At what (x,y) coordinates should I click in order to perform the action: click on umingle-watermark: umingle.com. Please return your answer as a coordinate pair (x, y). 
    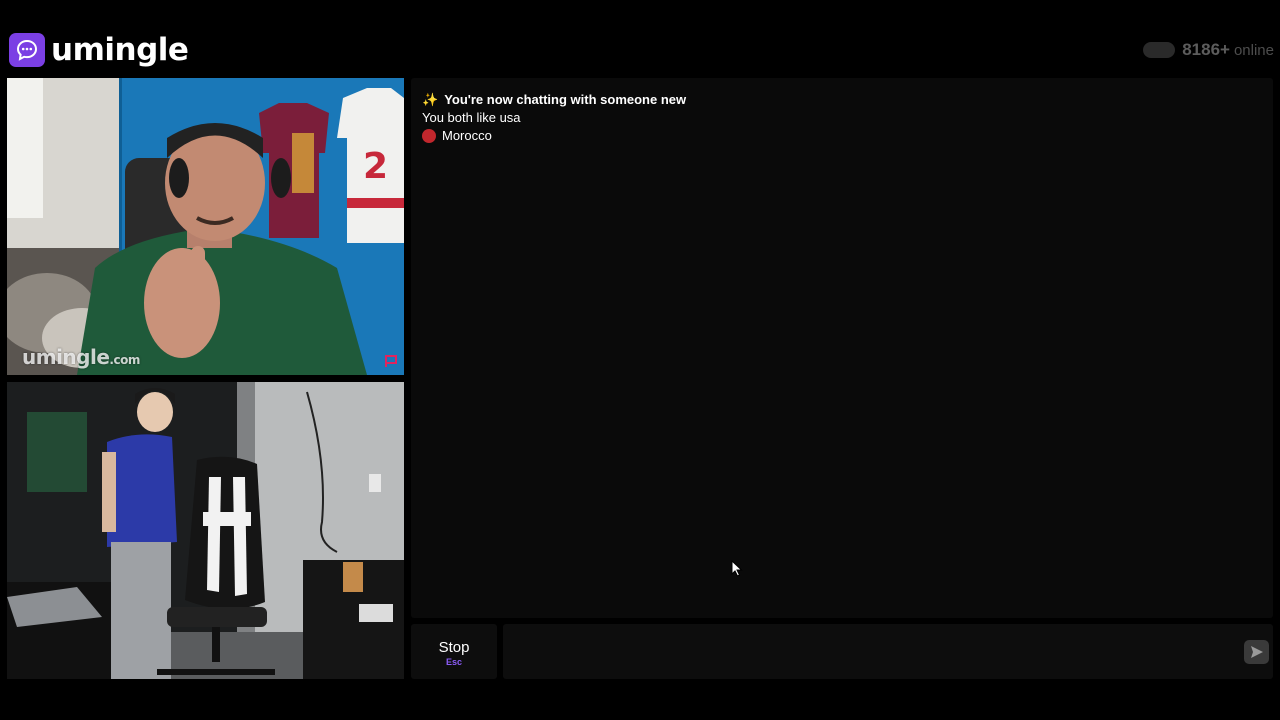
    Looking at the image, I should click on (81, 357).